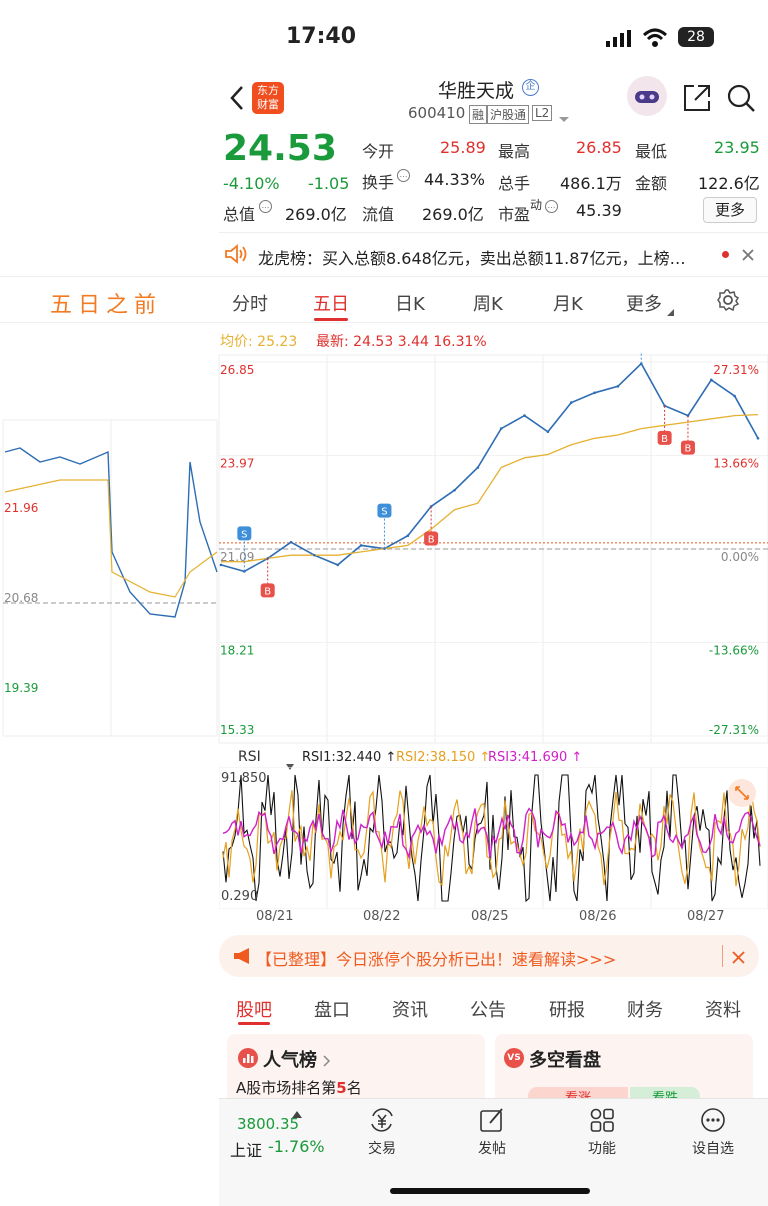  What do you see at coordinates (240, 896) in the screenshot?
I see `rsi-bottom-label: 0.290` at bounding box center [240, 896].